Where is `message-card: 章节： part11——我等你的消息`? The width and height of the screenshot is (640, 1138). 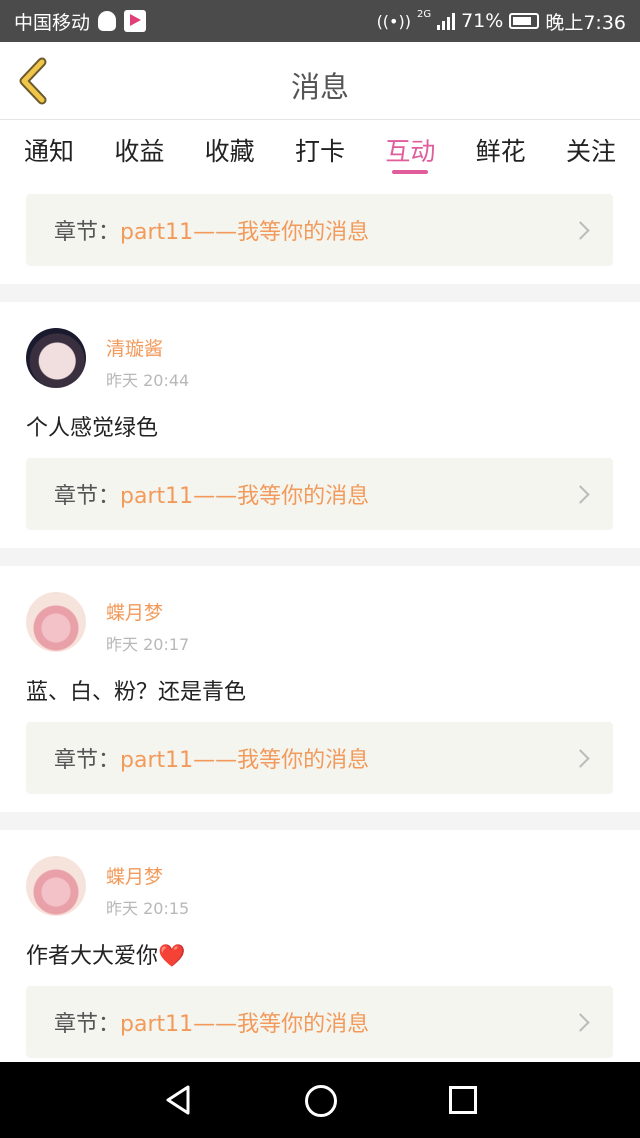
message-card: 章节： part11——我等你的消息 is located at coordinates (320, 231).